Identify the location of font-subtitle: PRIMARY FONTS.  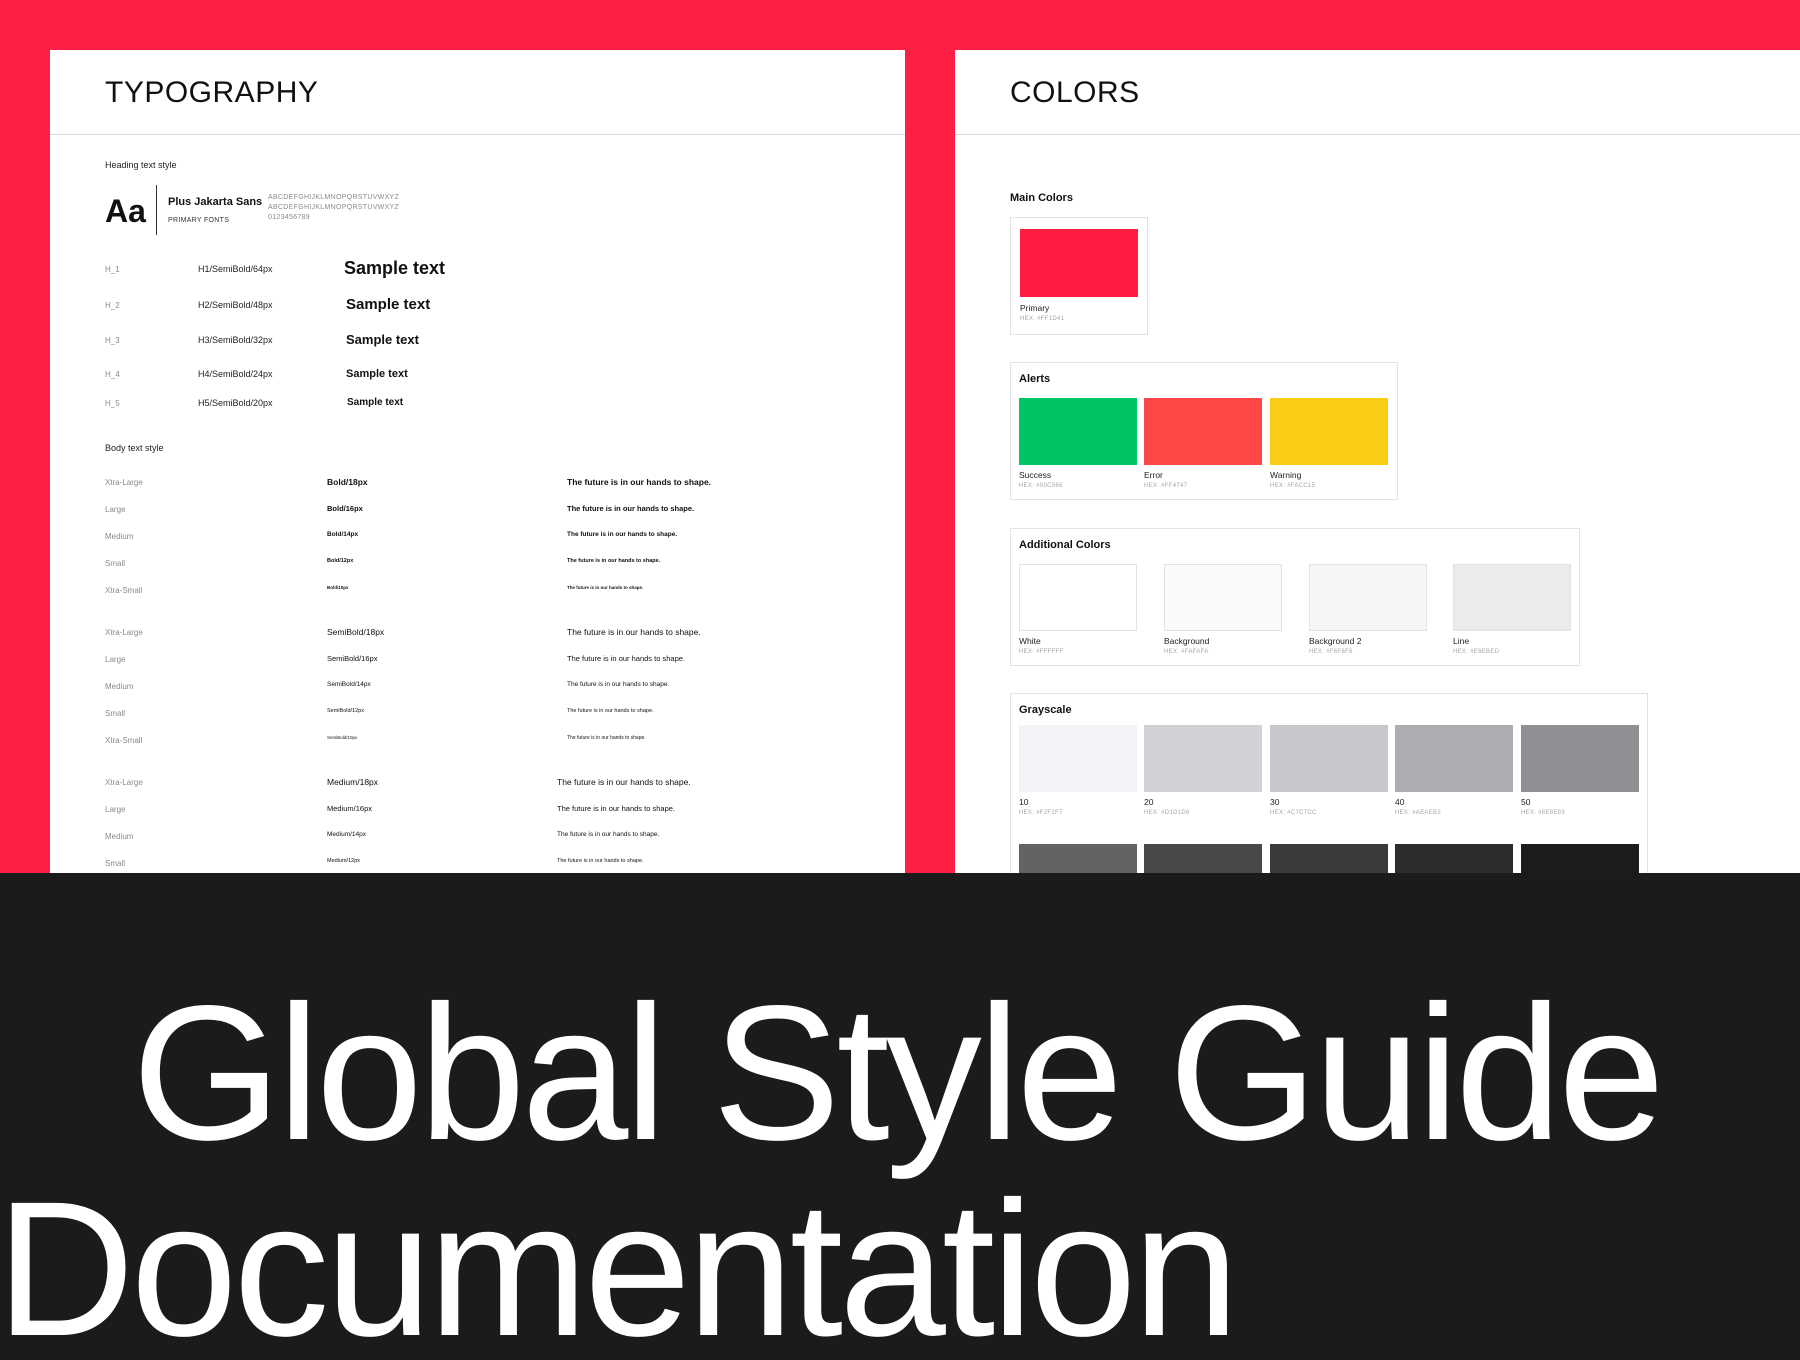
(199, 220).